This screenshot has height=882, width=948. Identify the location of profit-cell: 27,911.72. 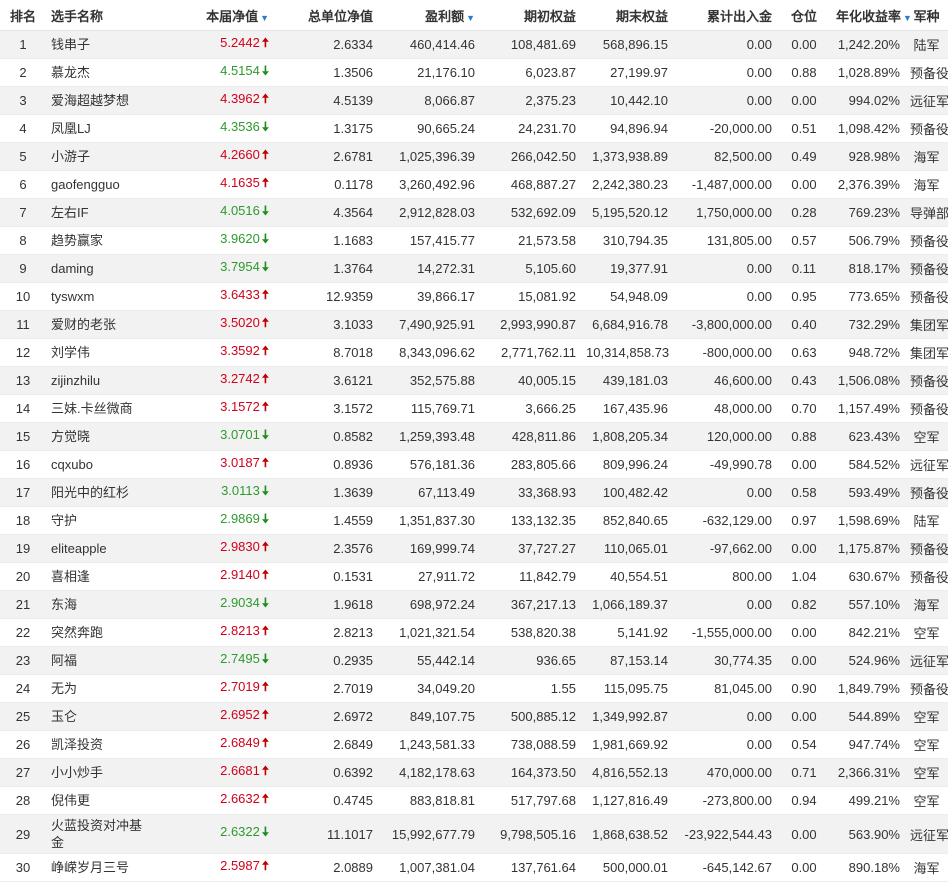
(429, 576).